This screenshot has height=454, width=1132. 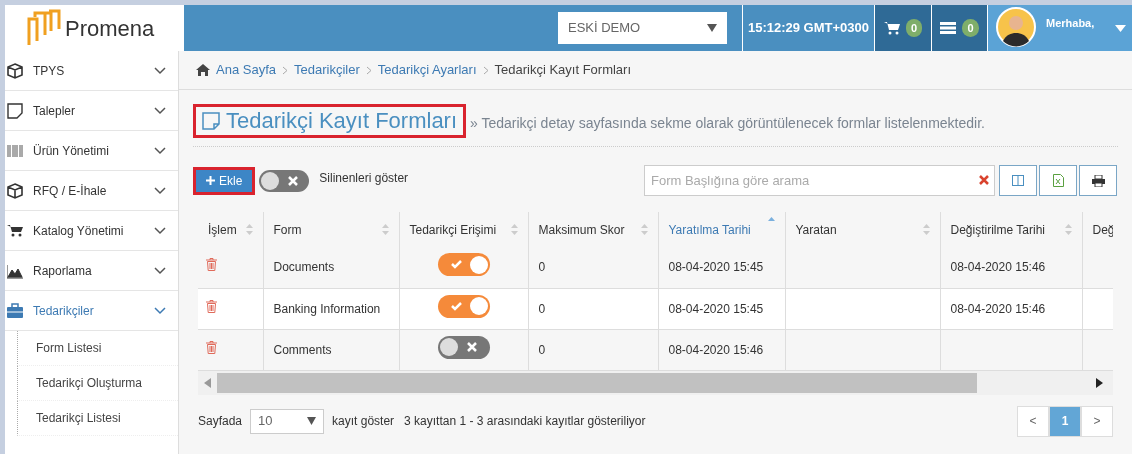 I want to click on avatar-icon, so click(x=1016, y=27).